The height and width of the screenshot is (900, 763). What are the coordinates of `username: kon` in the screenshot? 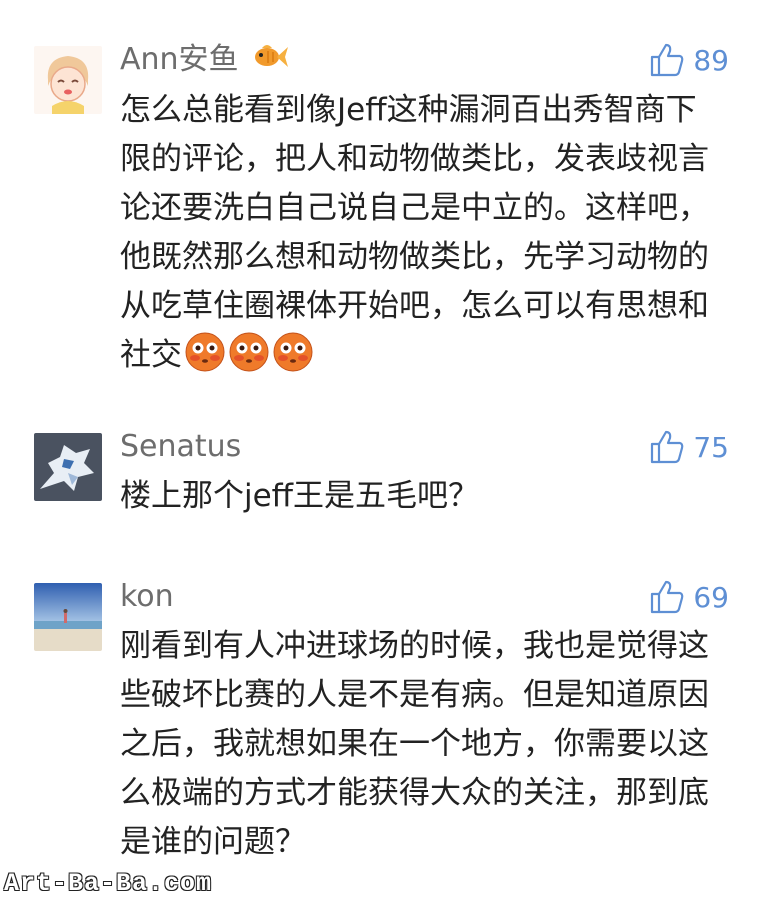 It's located at (147, 597).